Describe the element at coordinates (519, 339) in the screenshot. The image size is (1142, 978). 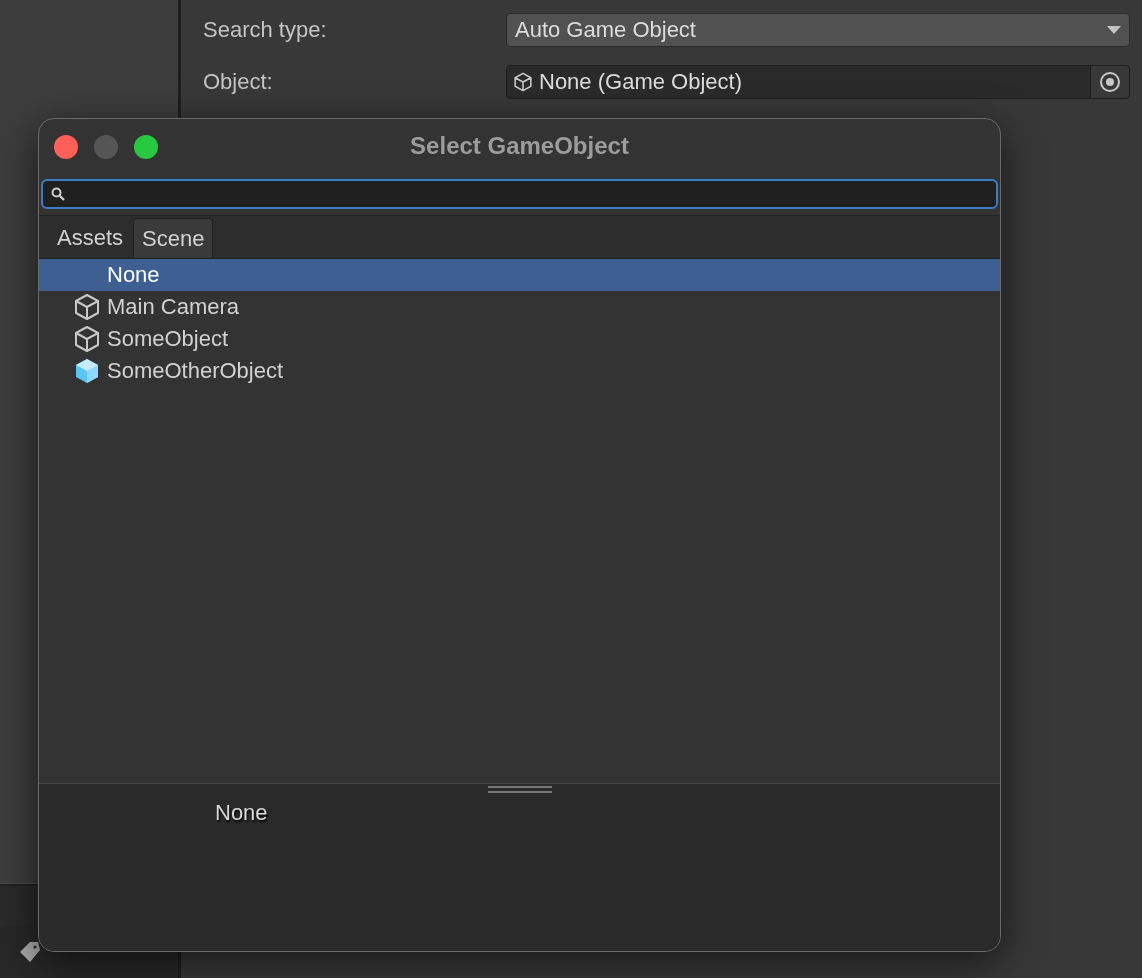
I see `list-item: SomeObject` at that location.